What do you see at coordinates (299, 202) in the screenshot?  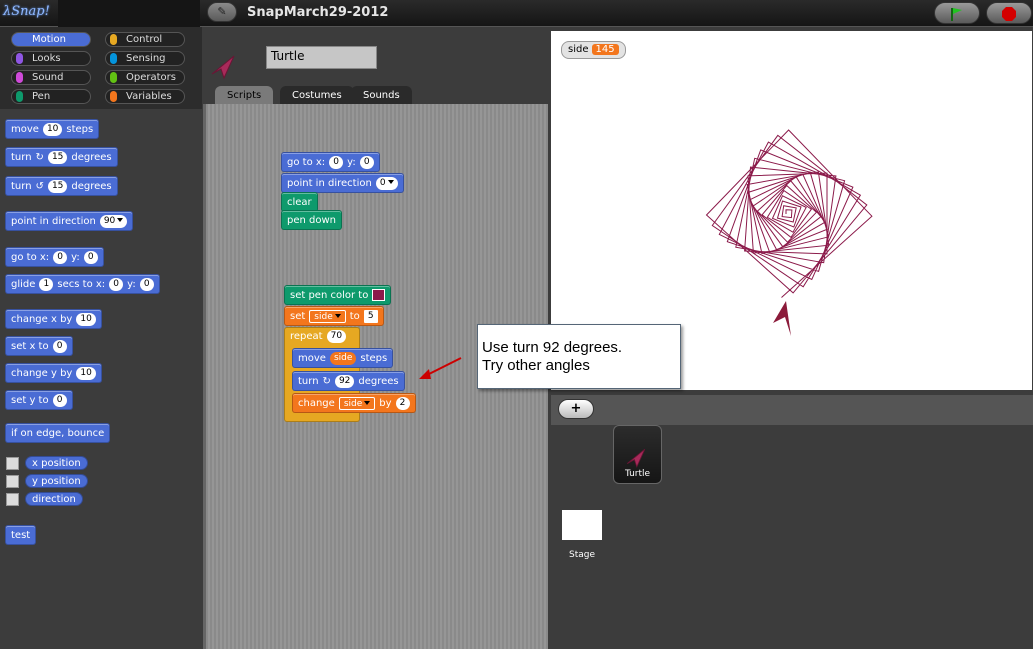 I see `clear-block: clear` at bounding box center [299, 202].